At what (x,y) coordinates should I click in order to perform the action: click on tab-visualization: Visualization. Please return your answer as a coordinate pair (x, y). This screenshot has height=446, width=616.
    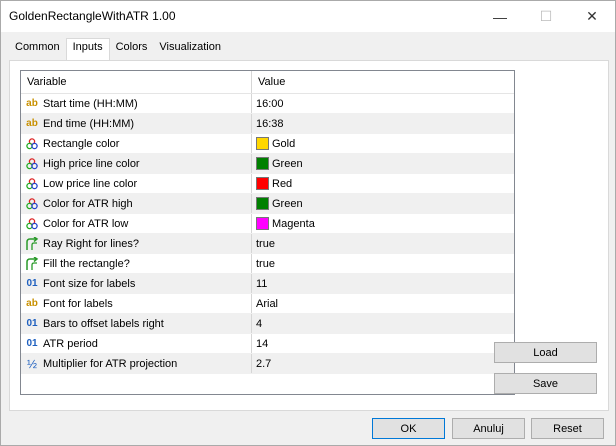
    Looking at the image, I should click on (190, 50).